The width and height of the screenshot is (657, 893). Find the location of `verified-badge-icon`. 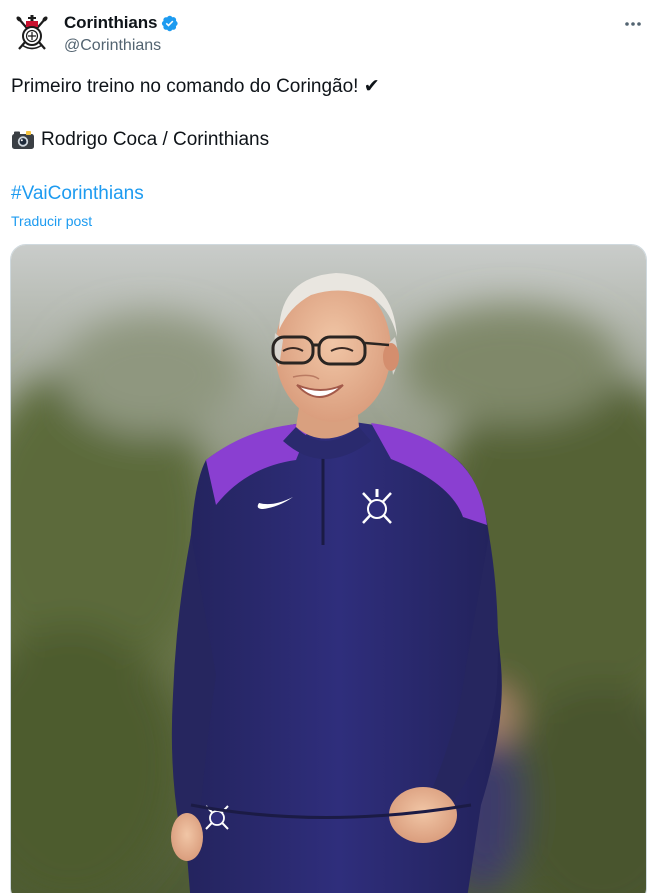

verified-badge-icon is located at coordinates (170, 23).